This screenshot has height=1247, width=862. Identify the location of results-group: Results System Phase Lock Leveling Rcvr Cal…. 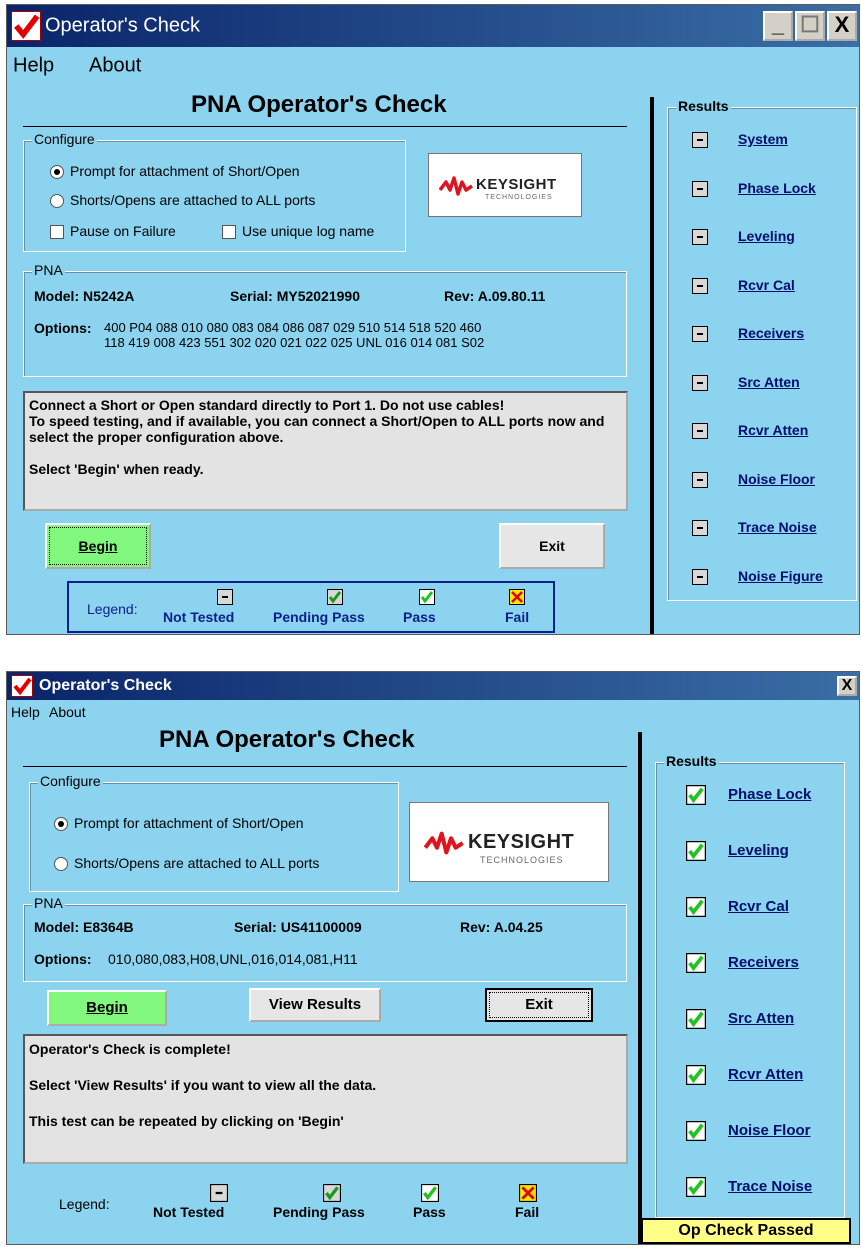
(762, 349).